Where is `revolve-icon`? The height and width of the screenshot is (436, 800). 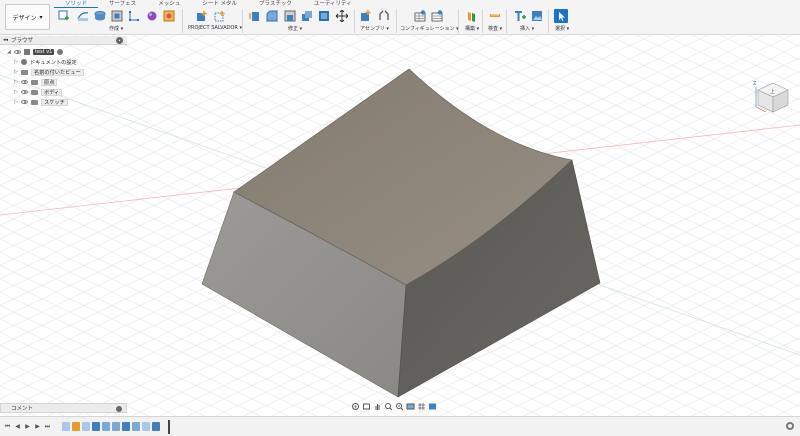 revolve-icon is located at coordinates (117, 16).